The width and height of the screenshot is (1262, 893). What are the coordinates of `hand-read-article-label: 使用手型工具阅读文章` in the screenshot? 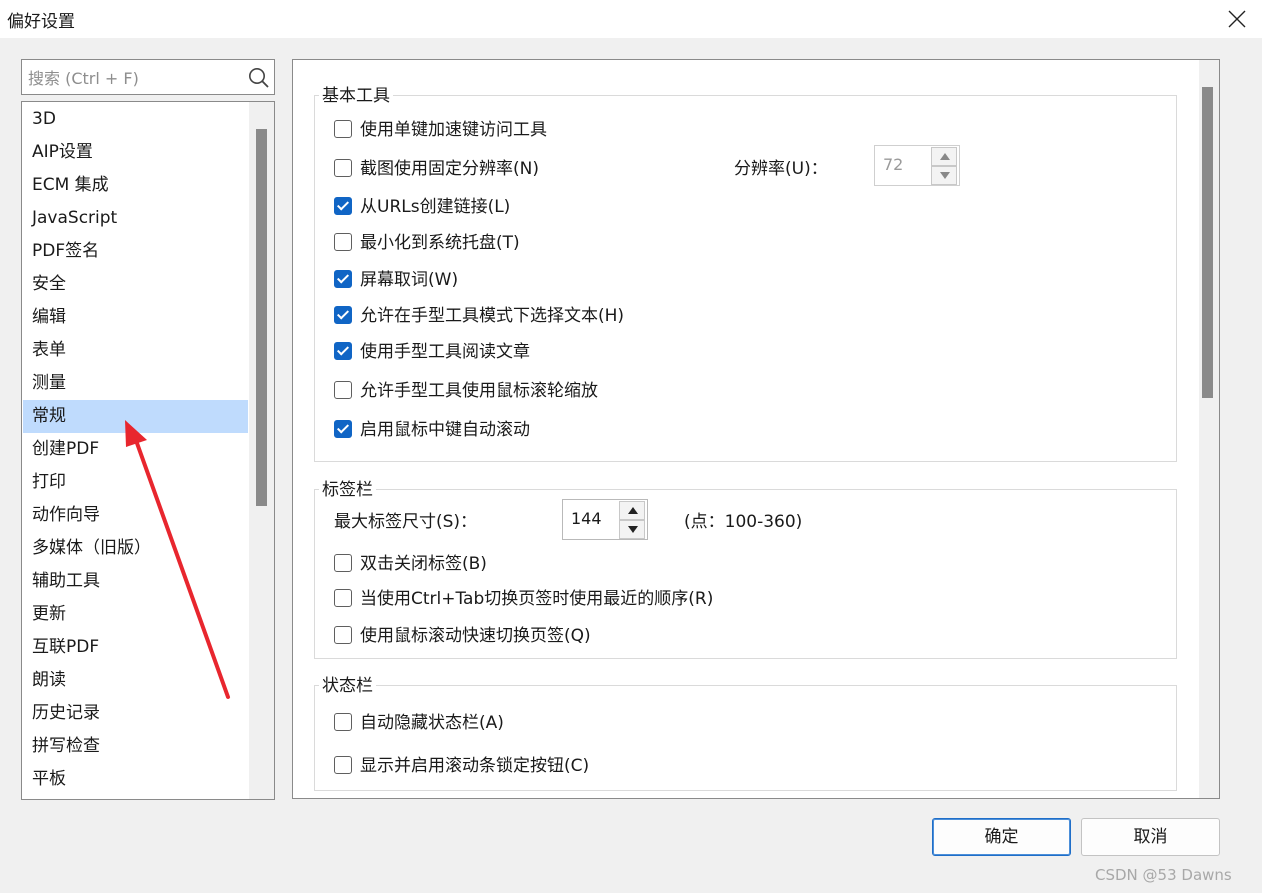 It's located at (445, 352).